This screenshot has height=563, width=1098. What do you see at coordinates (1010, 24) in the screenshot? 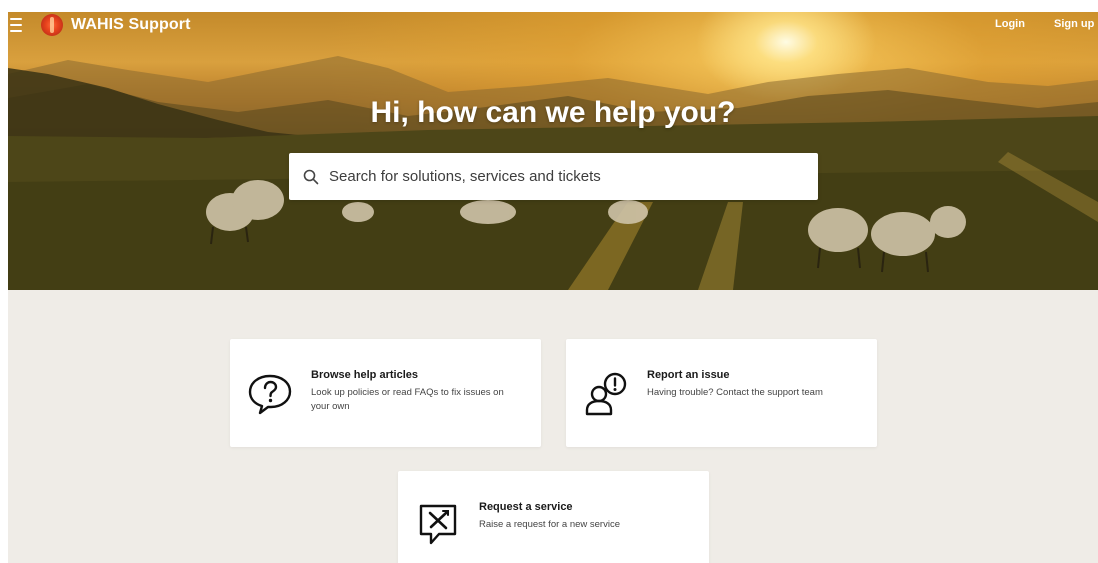
I see `login-link: Login` at bounding box center [1010, 24].